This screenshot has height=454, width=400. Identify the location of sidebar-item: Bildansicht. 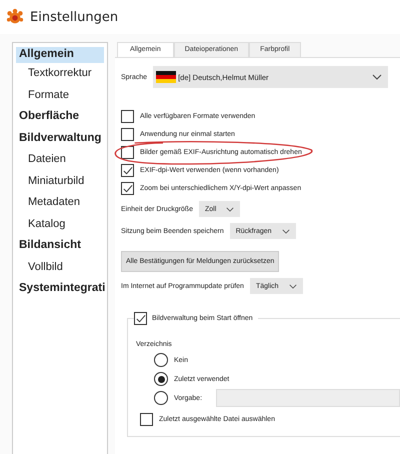
(60, 245).